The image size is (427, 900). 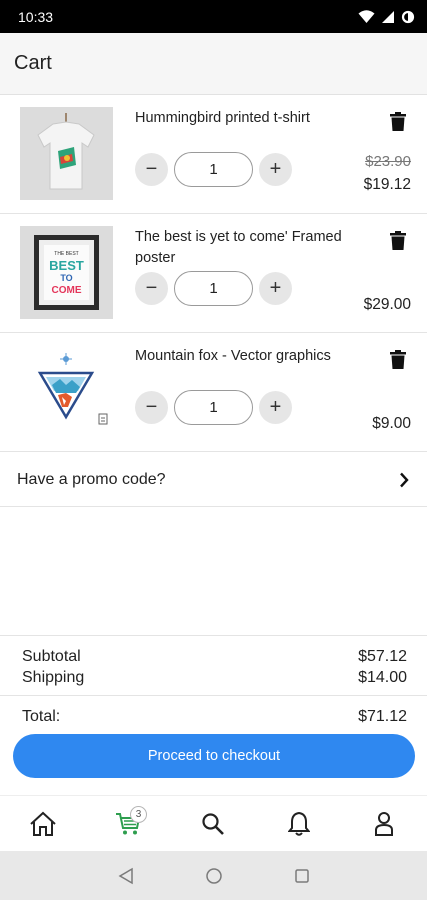 I want to click on proceed-to-checkout-button: Proceed to checkout, so click(x=214, y=756).